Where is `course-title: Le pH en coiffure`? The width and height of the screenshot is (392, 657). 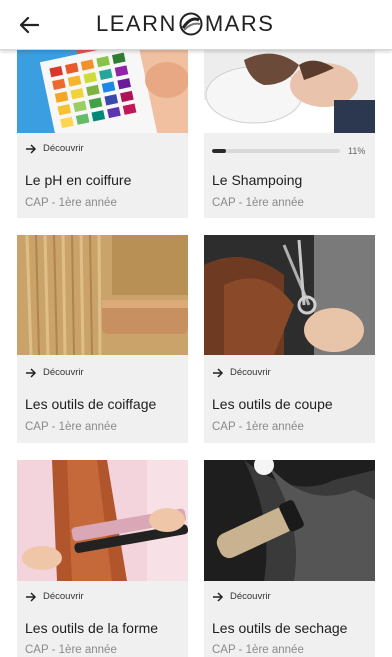 course-title: Le pH en coiffure is located at coordinates (78, 180).